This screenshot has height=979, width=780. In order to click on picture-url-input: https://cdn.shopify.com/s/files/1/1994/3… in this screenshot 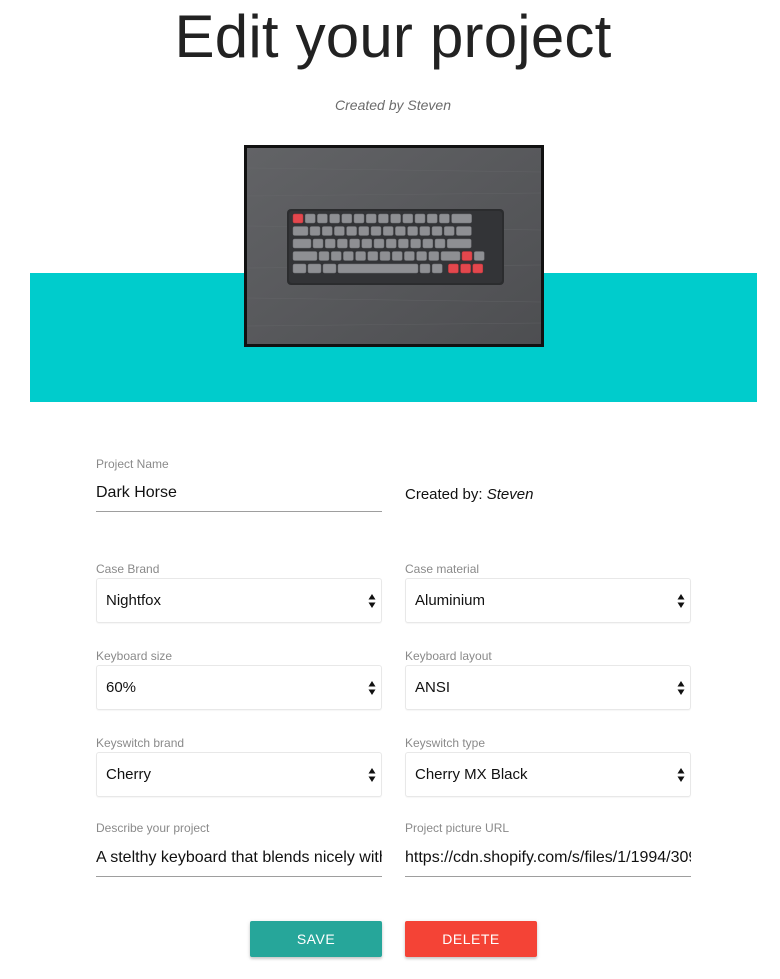, I will do `click(548, 859)`.